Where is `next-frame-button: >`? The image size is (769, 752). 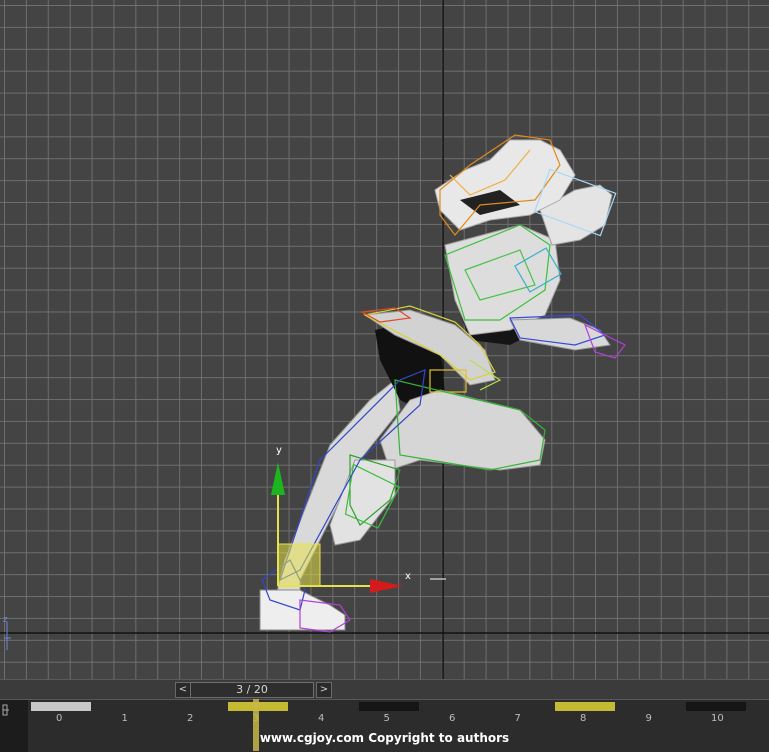
next-frame-button: > is located at coordinates (324, 690).